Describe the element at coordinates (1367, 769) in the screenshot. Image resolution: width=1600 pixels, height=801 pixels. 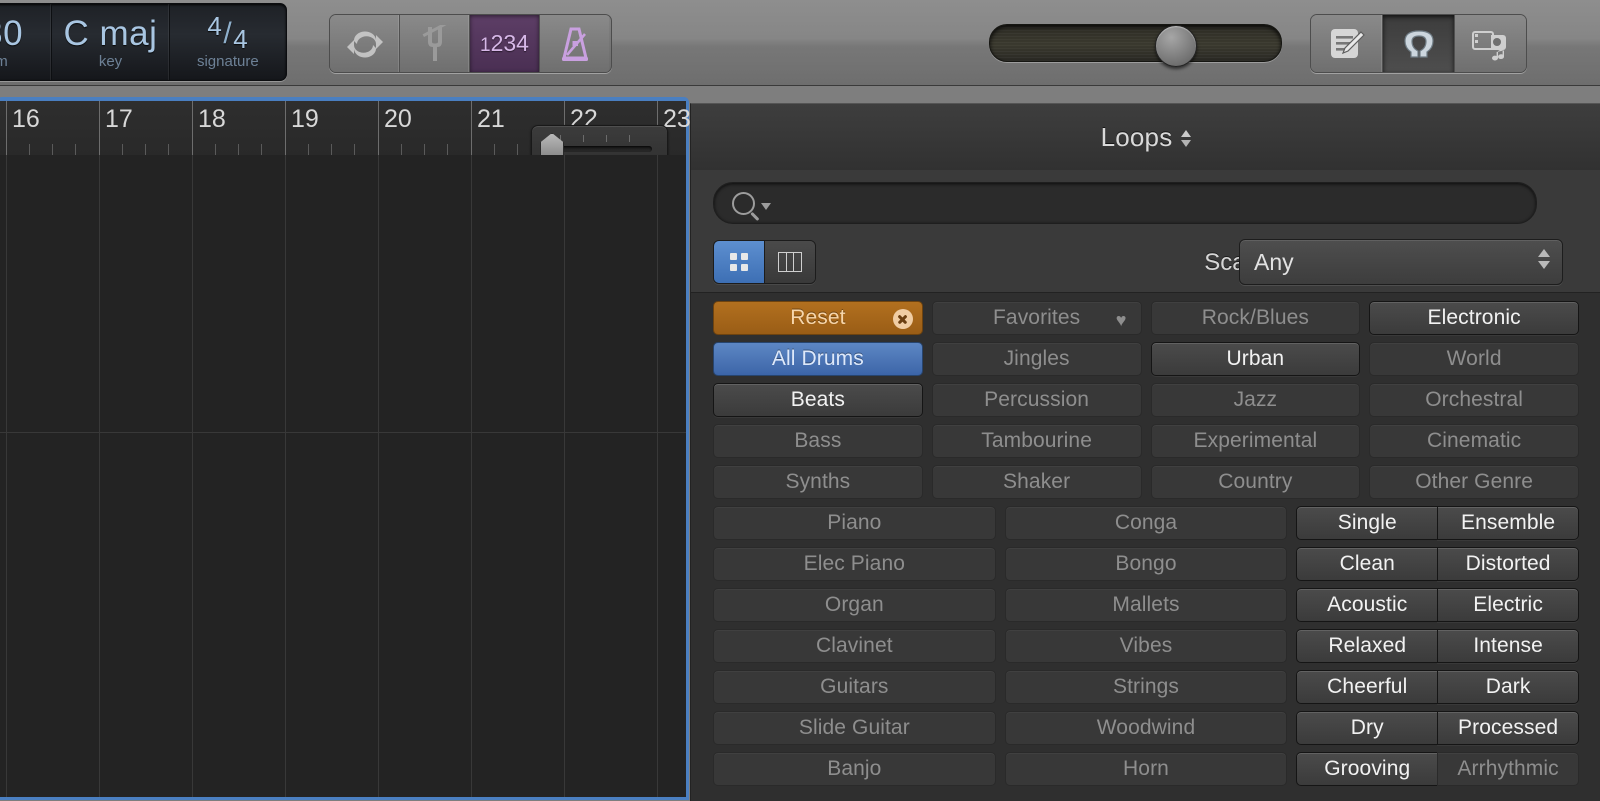
I see `keyword-button-grooving: Grooving` at that location.